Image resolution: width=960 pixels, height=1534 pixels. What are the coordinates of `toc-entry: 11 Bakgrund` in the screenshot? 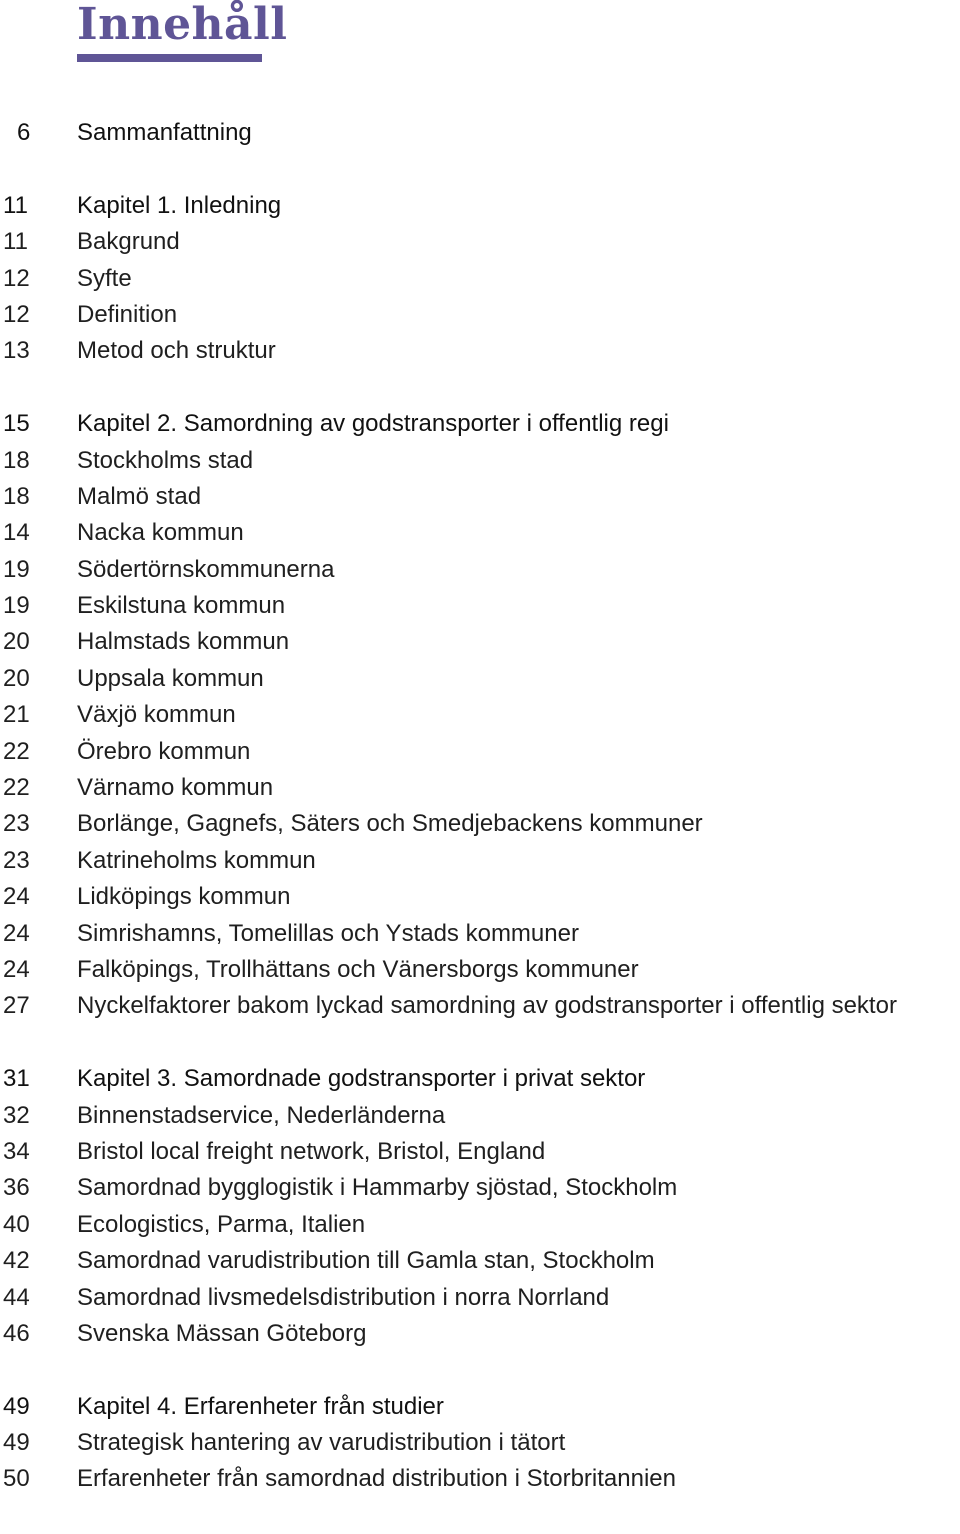 It's located at (480, 242).